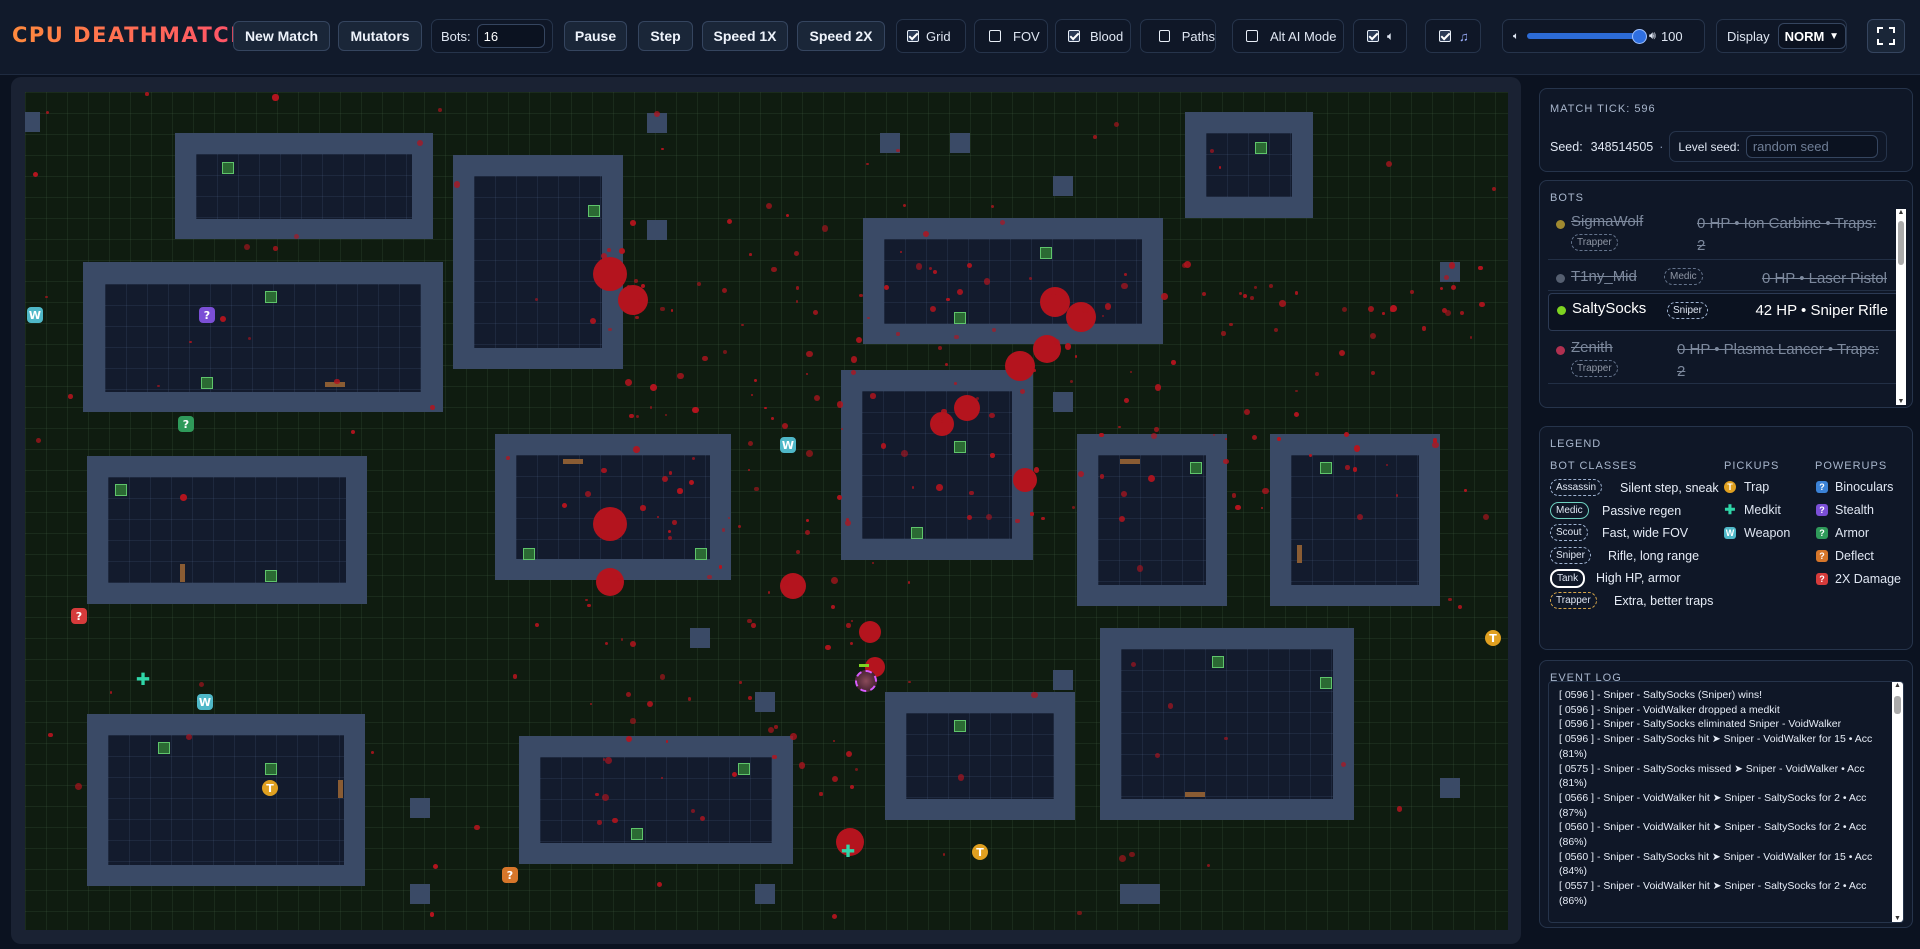  What do you see at coordinates (1178, 36) in the screenshot?
I see `paths-toggle: Paths` at bounding box center [1178, 36].